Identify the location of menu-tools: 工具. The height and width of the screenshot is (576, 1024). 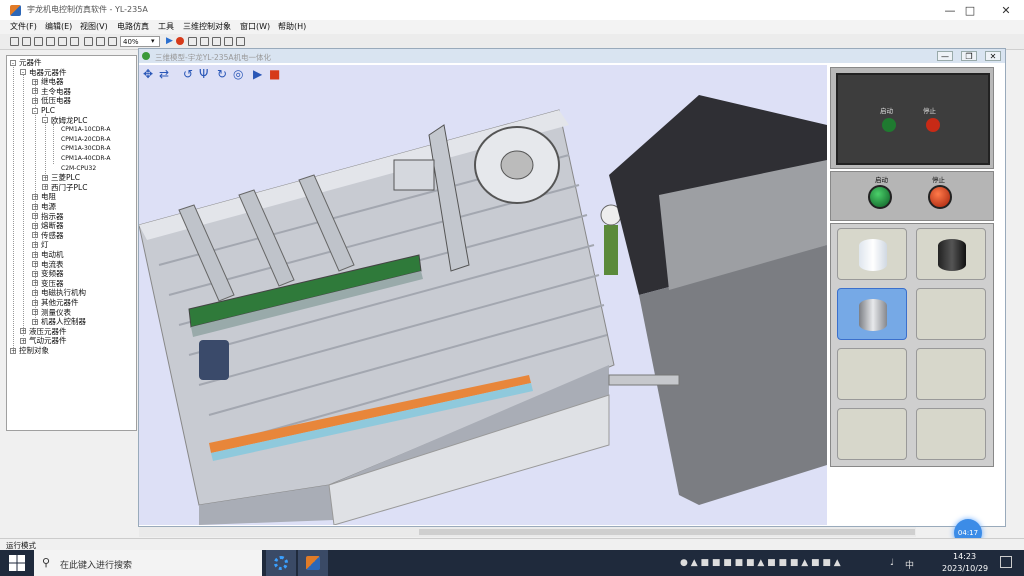
(166, 26).